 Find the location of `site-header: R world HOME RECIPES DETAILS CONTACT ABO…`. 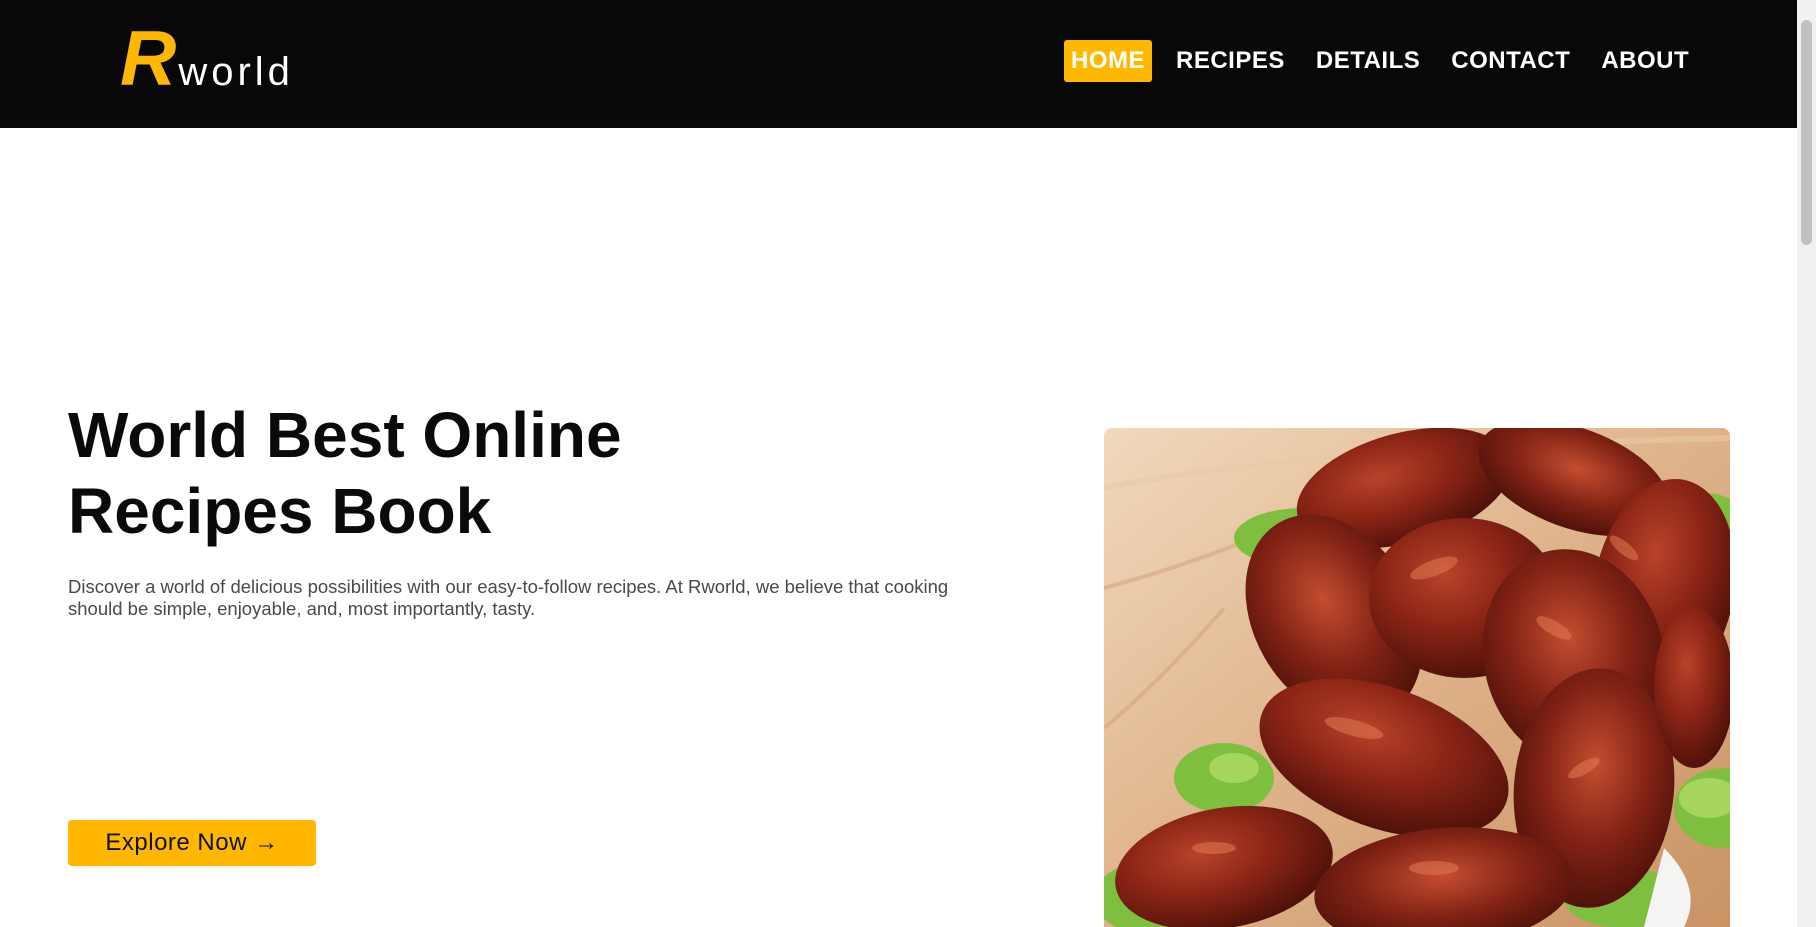

site-header: R world HOME RECIPES DETAILS CONTACT ABO… is located at coordinates (898, 64).